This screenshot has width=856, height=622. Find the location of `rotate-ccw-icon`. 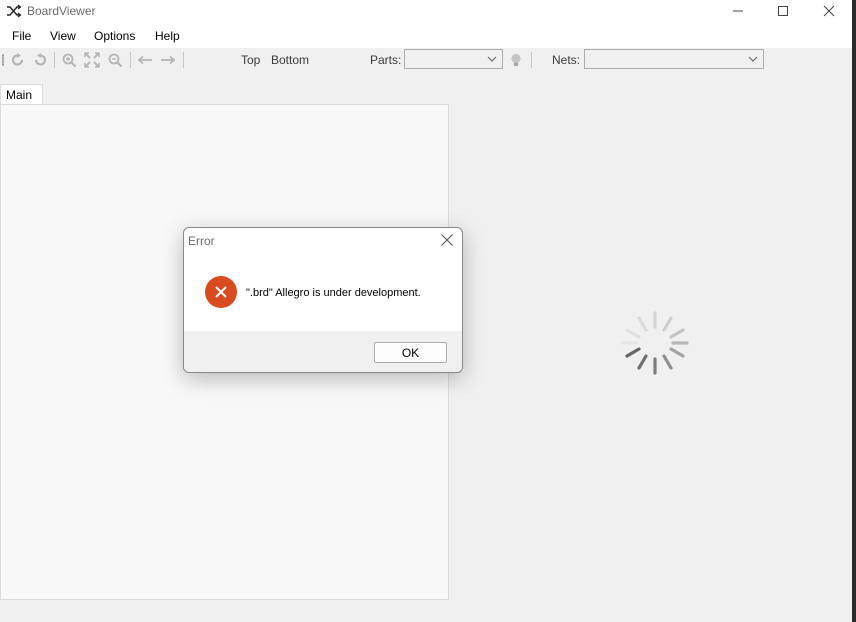

rotate-ccw-icon is located at coordinates (40, 60).